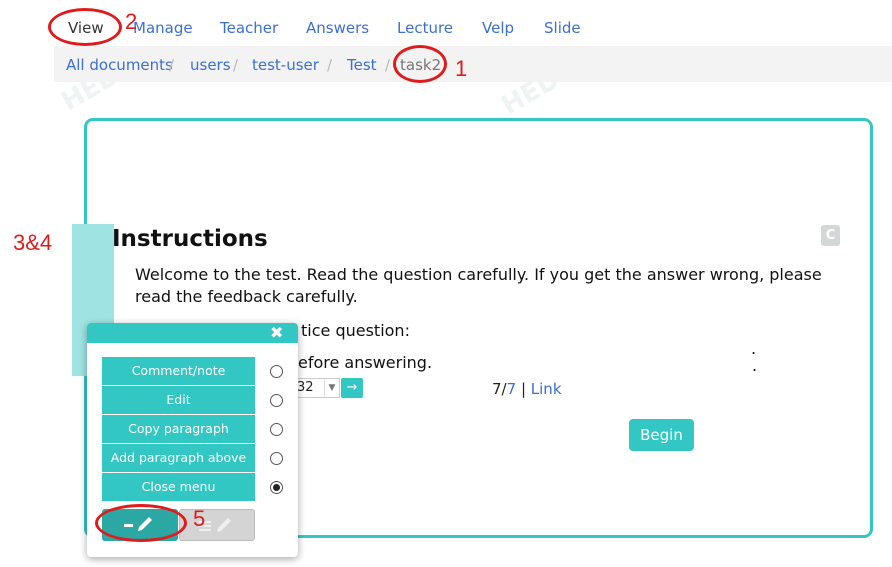 The image size is (892, 567). I want to click on pager-current: 7/, so click(499, 389).